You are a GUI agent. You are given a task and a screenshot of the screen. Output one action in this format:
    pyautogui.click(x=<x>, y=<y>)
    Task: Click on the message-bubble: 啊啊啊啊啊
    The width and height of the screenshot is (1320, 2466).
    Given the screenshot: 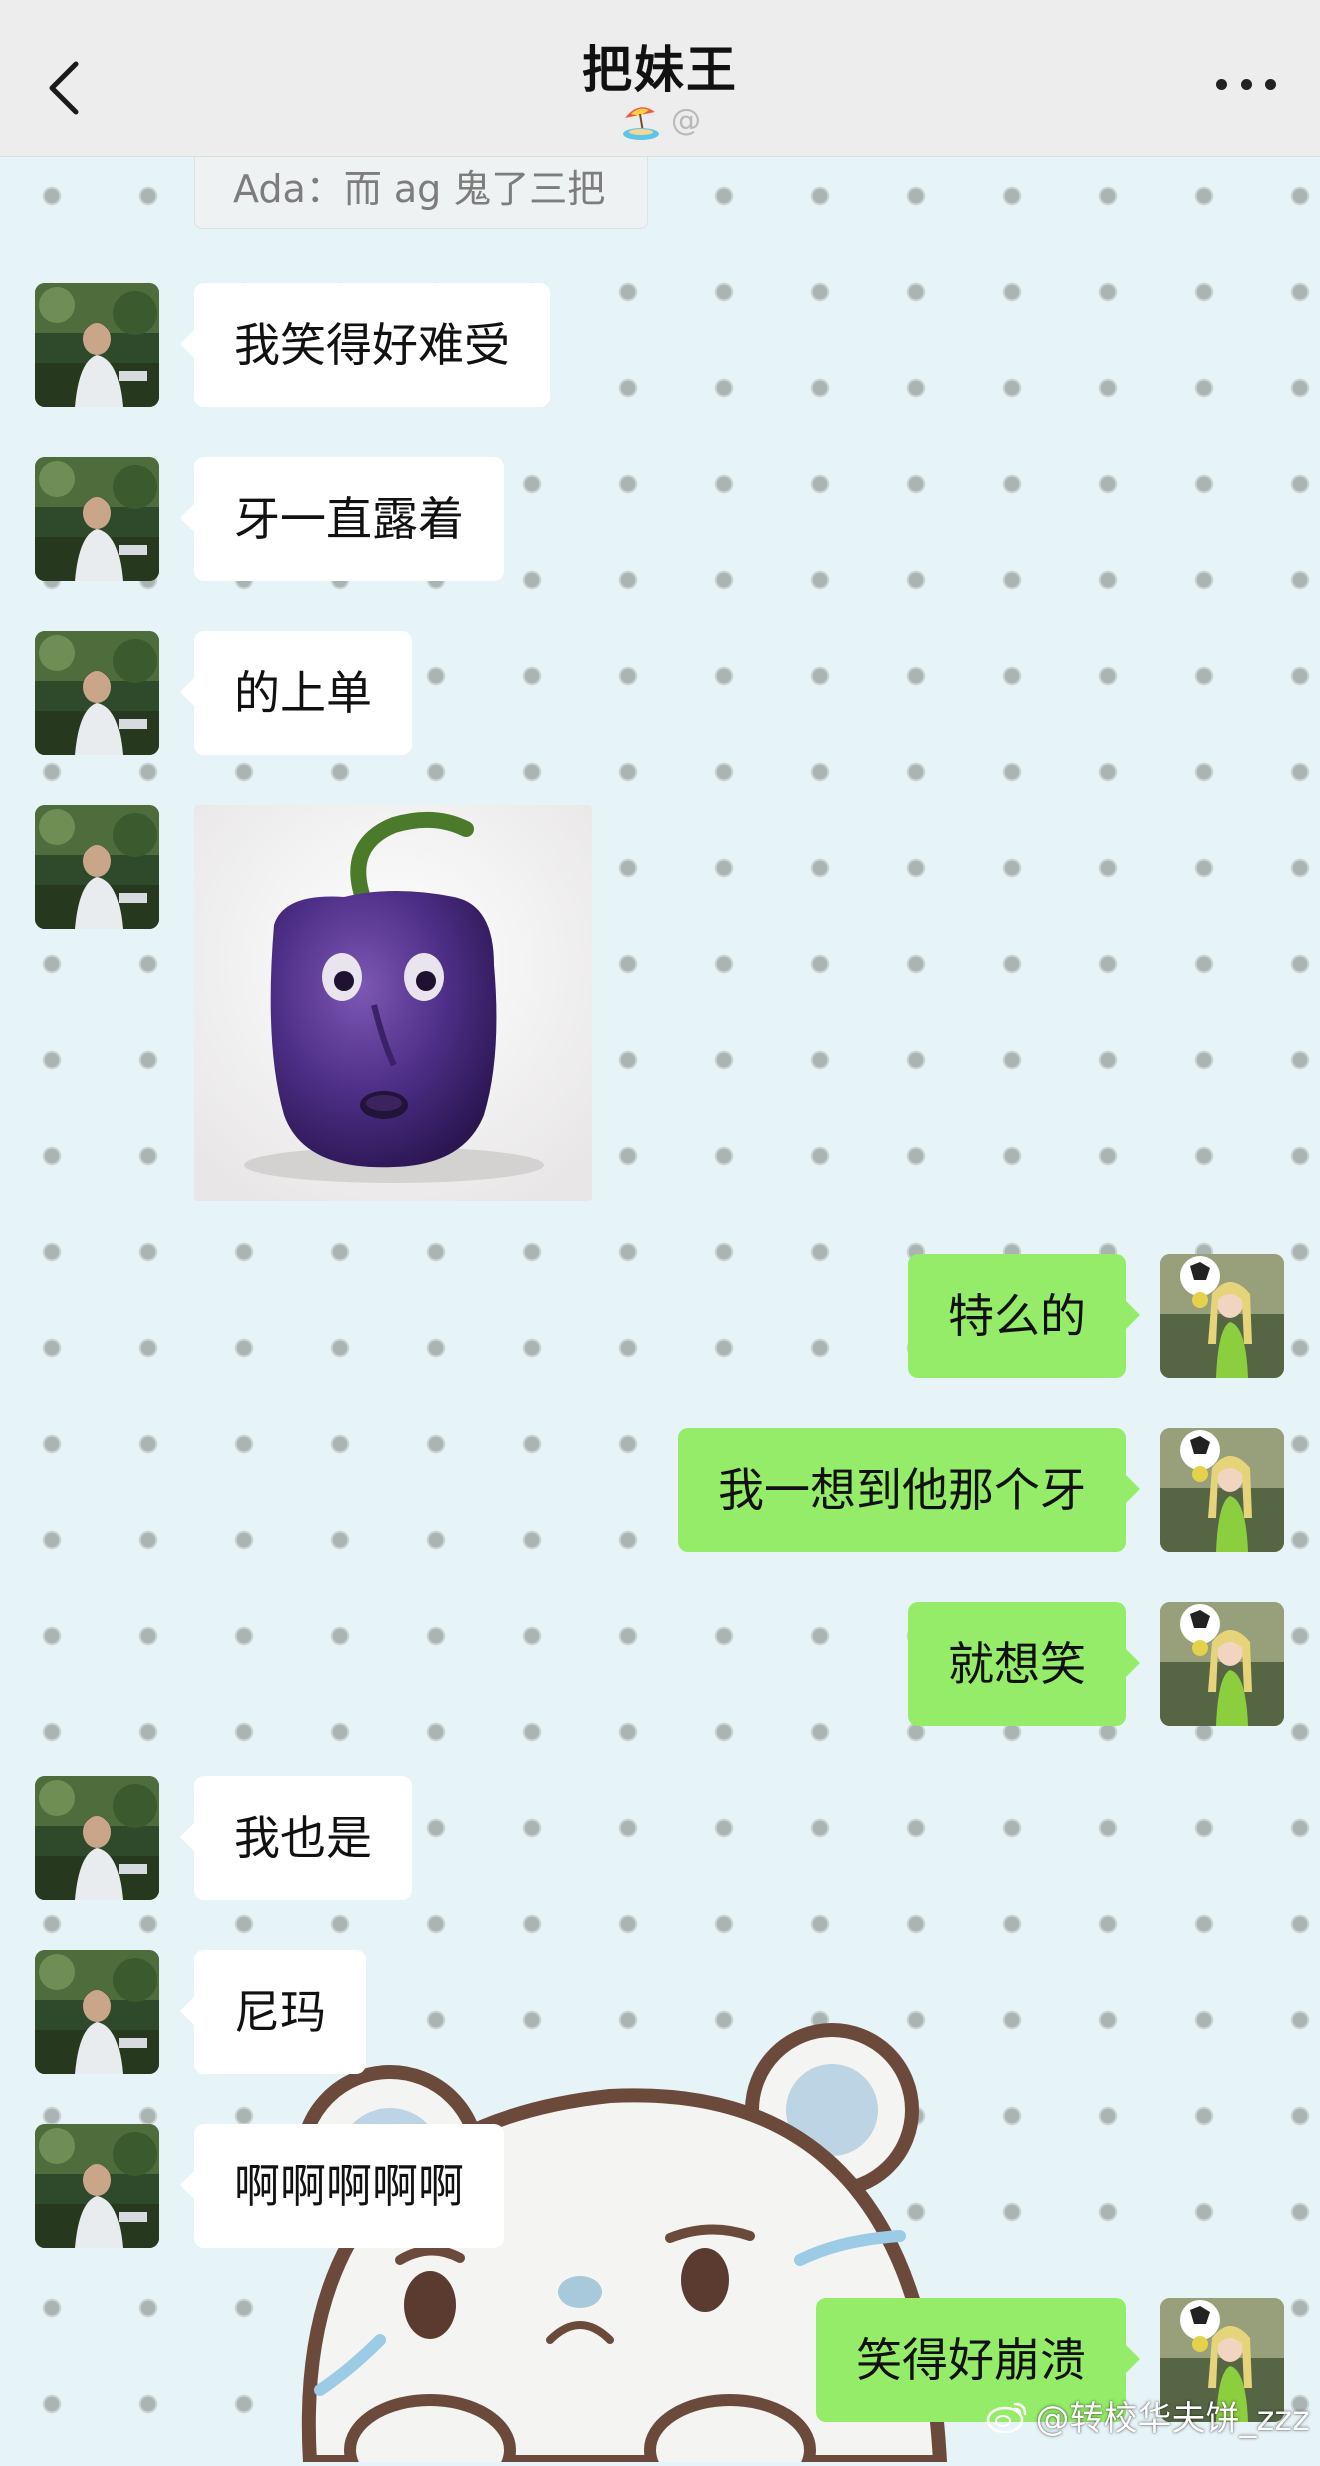 What is the action you would take?
    pyautogui.click(x=342, y=2186)
    